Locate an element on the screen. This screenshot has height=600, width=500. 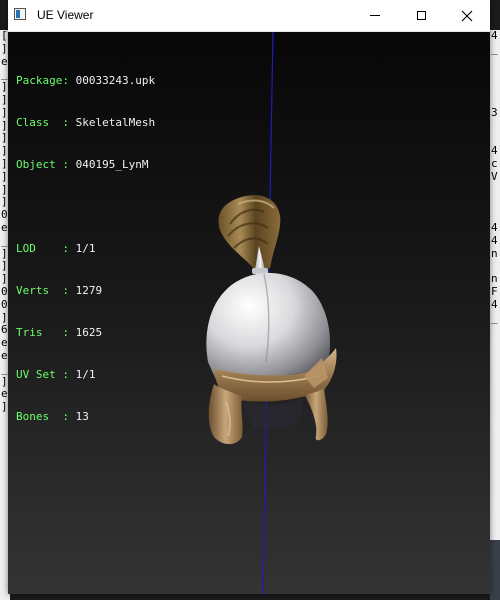
maximize-icon is located at coordinates (421, 15).